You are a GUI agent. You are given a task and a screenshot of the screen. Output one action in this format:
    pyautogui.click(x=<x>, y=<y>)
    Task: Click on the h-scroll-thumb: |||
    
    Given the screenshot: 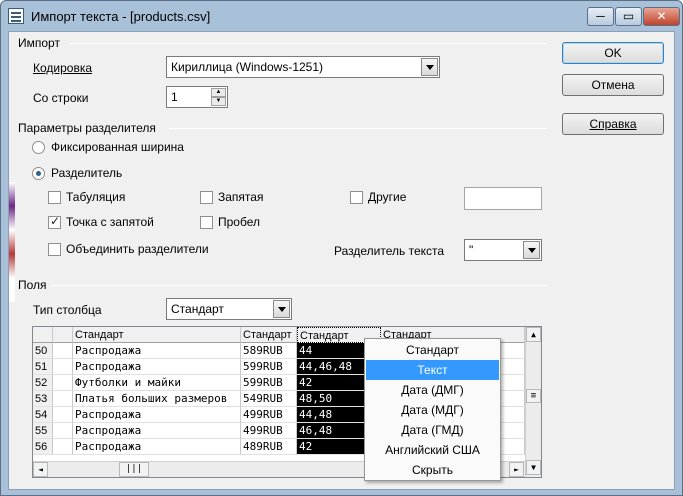 What is the action you would take?
    pyautogui.click(x=134, y=469)
    